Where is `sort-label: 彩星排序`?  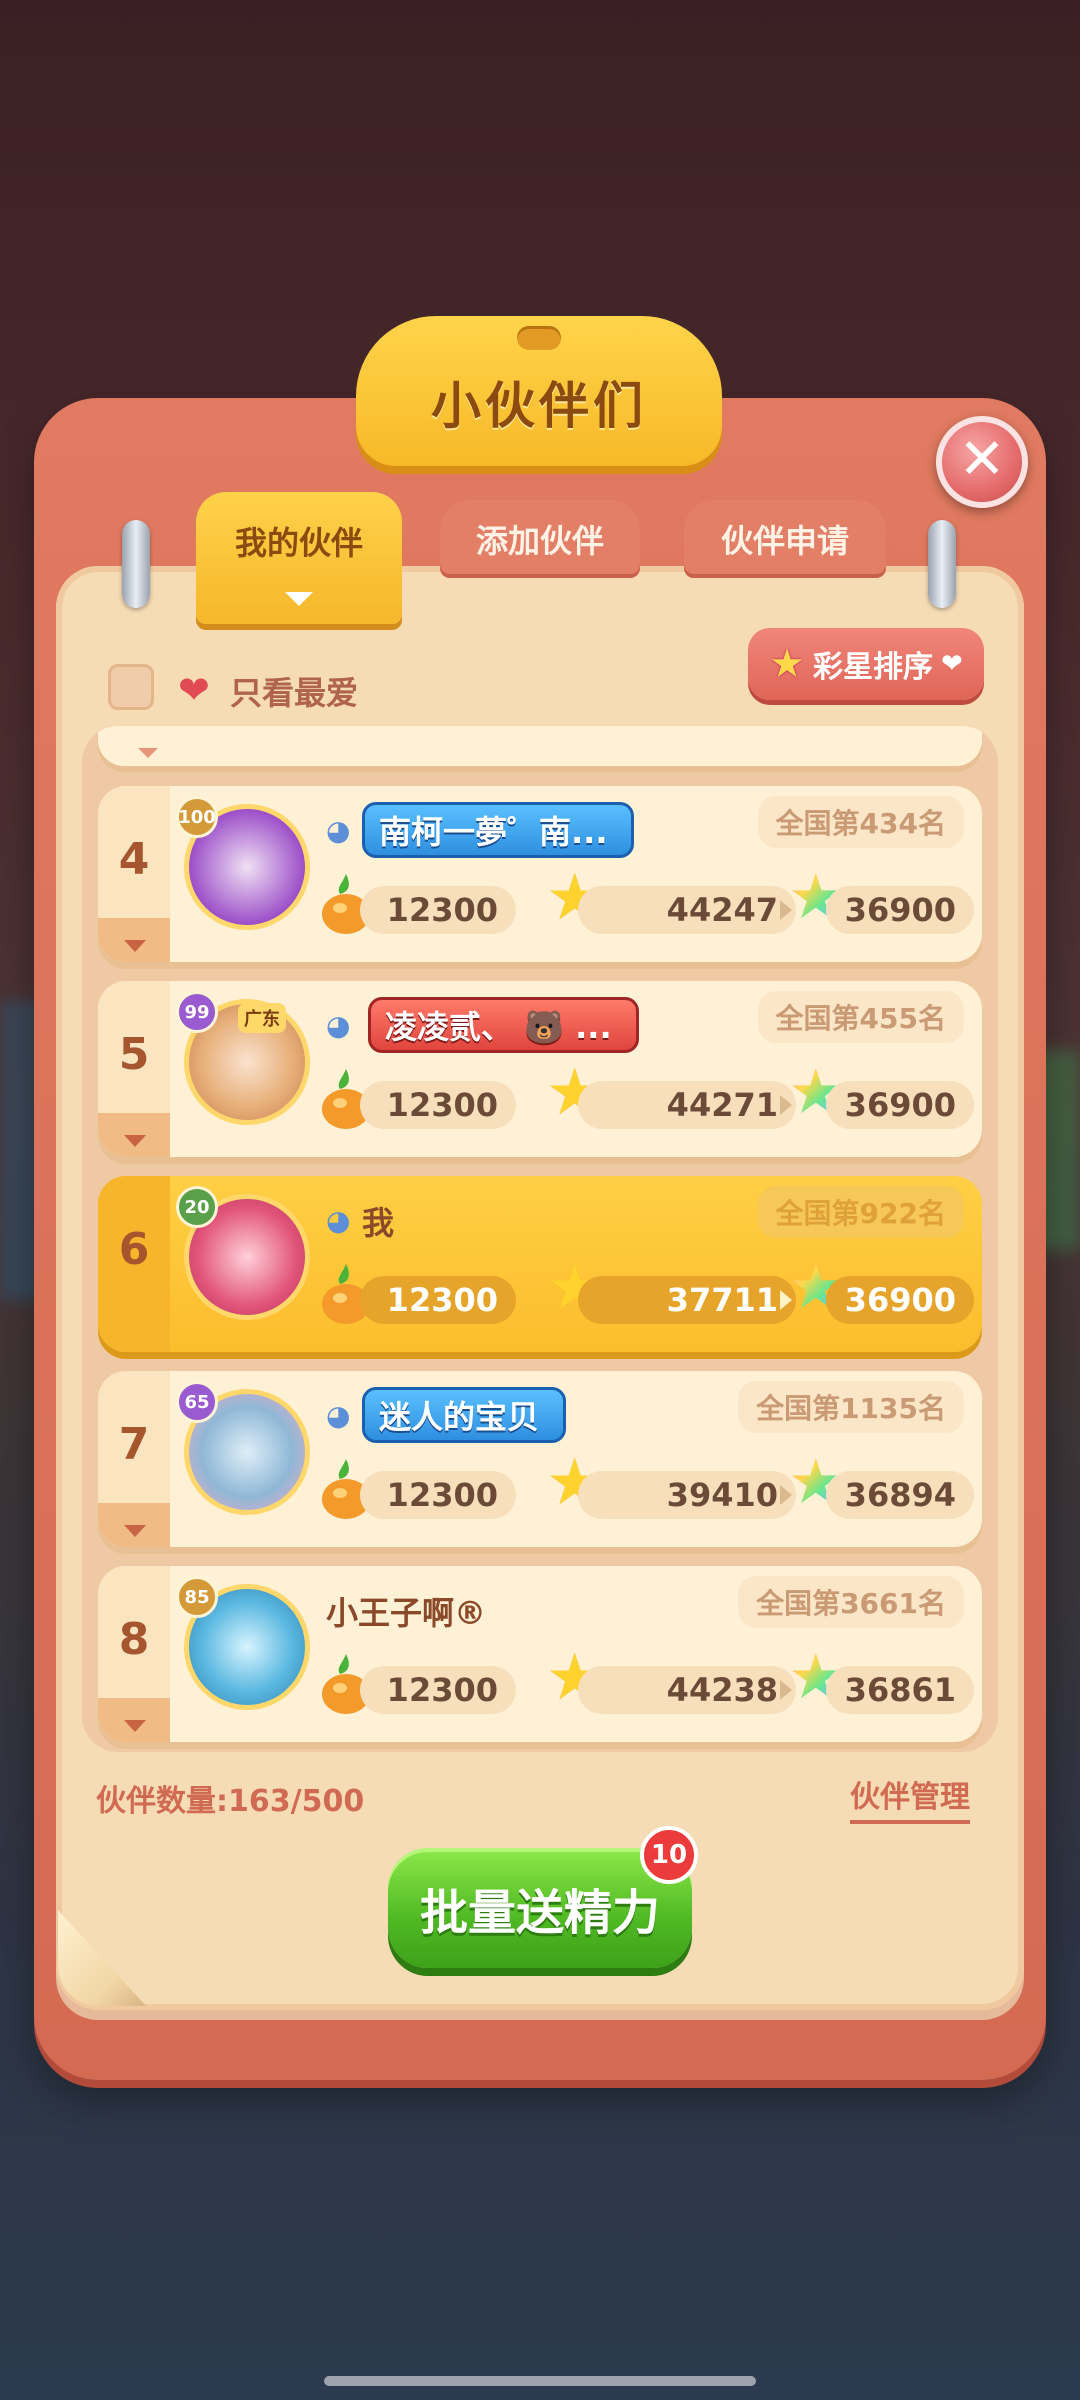 sort-label: 彩星排序 is located at coordinates (873, 667).